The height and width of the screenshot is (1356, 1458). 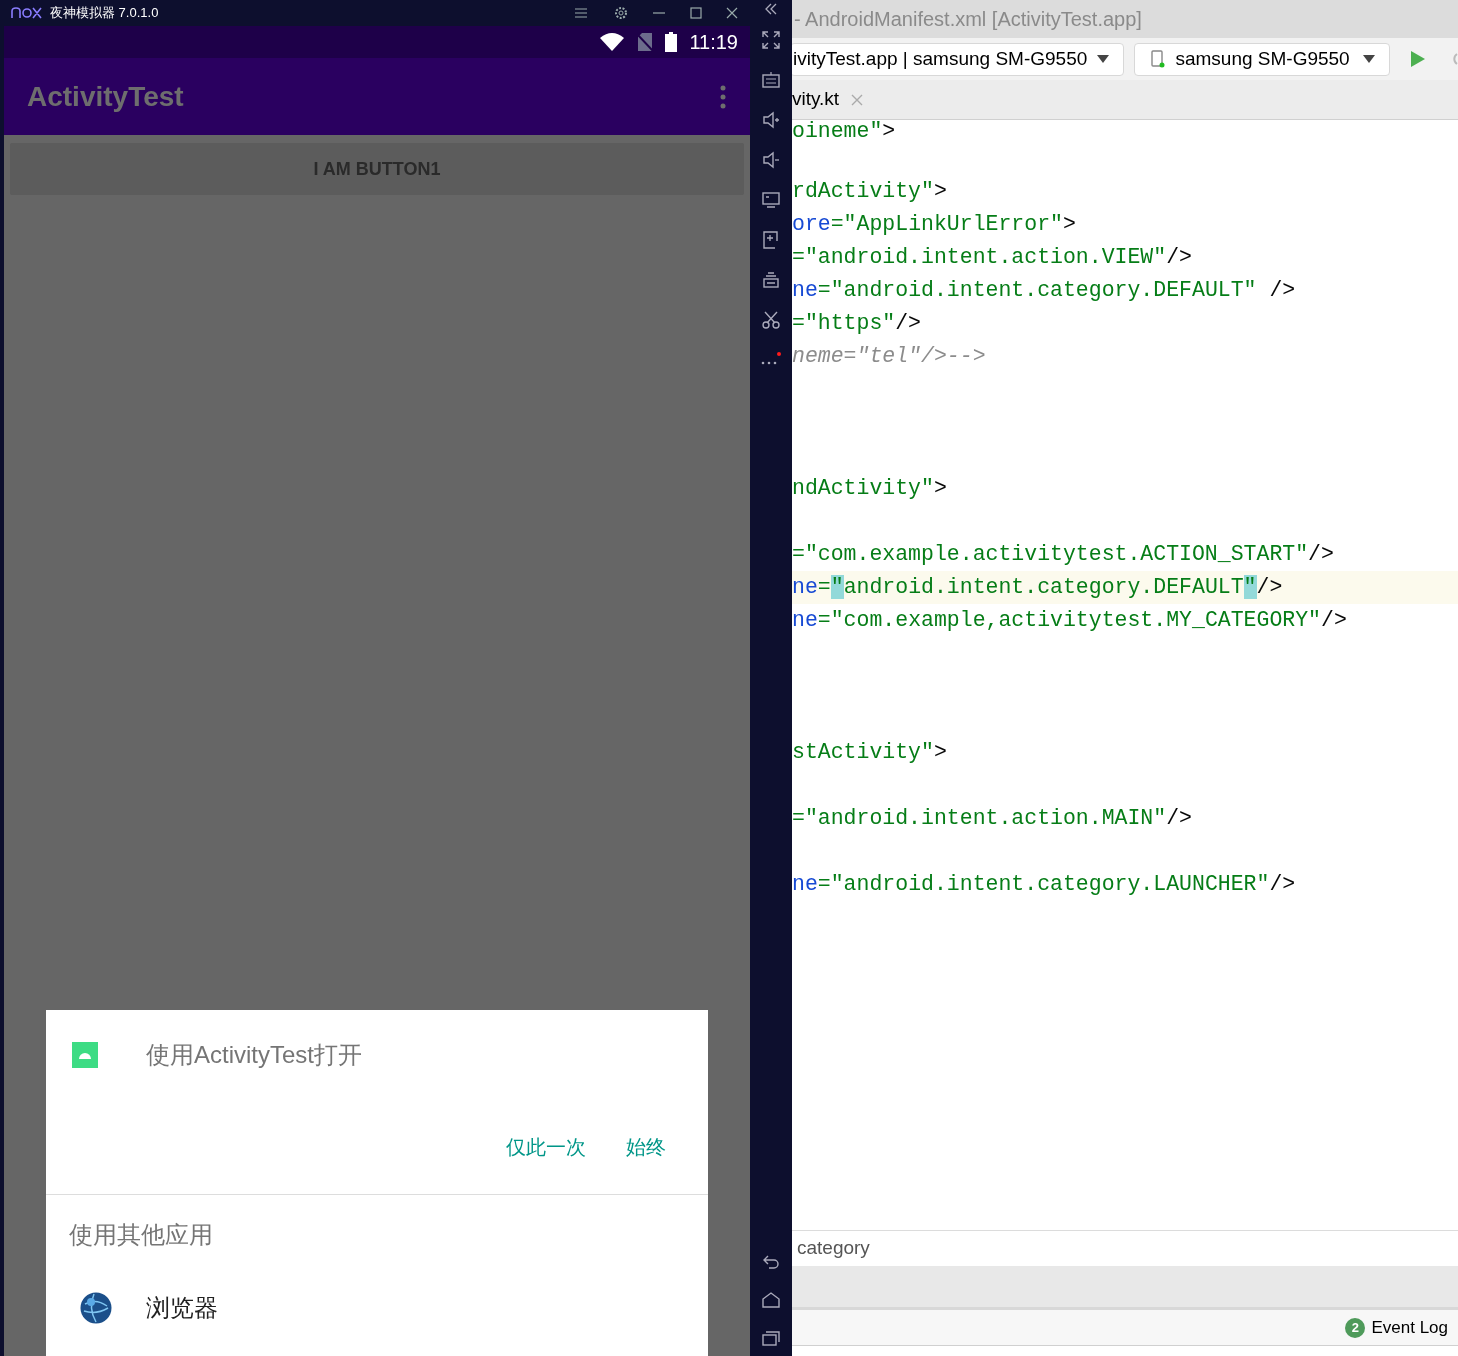 What do you see at coordinates (581, 13) in the screenshot?
I see `menu-icon` at bounding box center [581, 13].